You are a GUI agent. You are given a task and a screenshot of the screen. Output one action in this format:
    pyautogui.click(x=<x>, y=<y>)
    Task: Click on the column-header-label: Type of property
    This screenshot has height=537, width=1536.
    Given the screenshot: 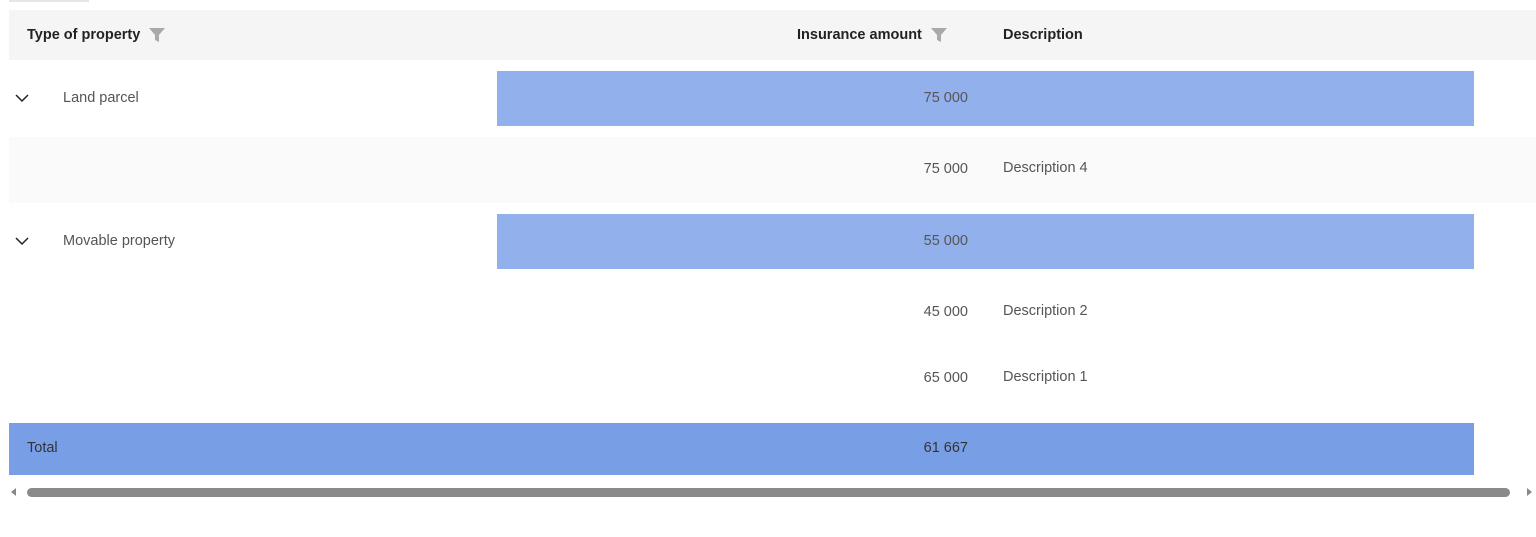 What is the action you would take?
    pyautogui.click(x=84, y=35)
    